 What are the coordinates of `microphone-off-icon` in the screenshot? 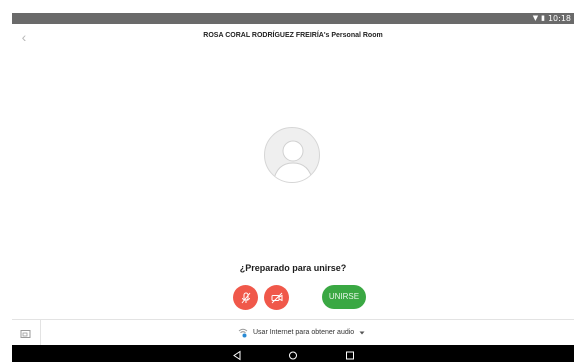 It's located at (245, 297).